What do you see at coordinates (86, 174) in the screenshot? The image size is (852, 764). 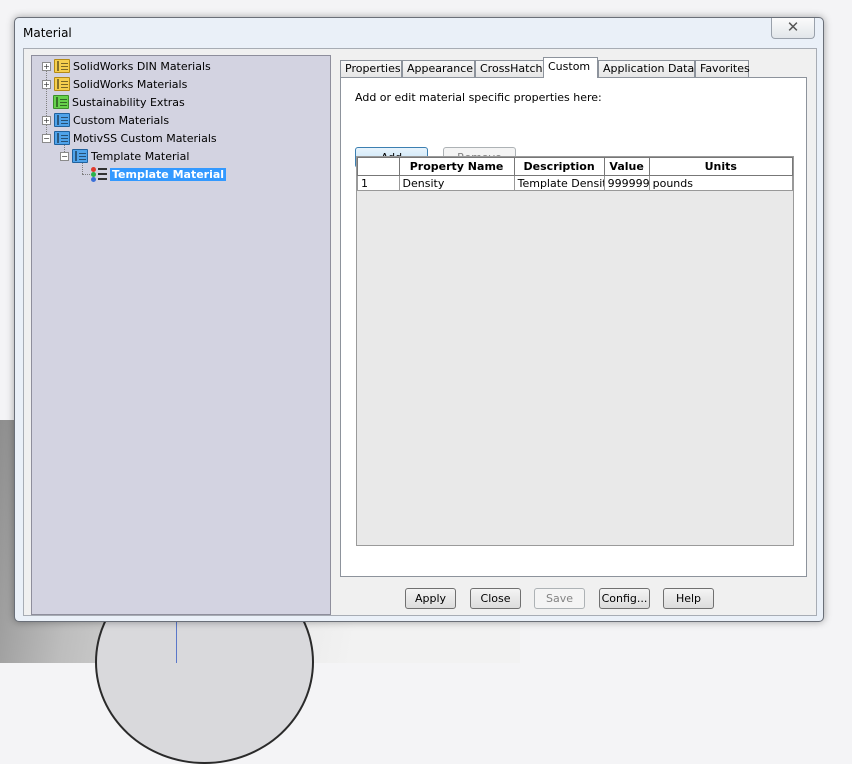 I see `tree-guide-line` at bounding box center [86, 174].